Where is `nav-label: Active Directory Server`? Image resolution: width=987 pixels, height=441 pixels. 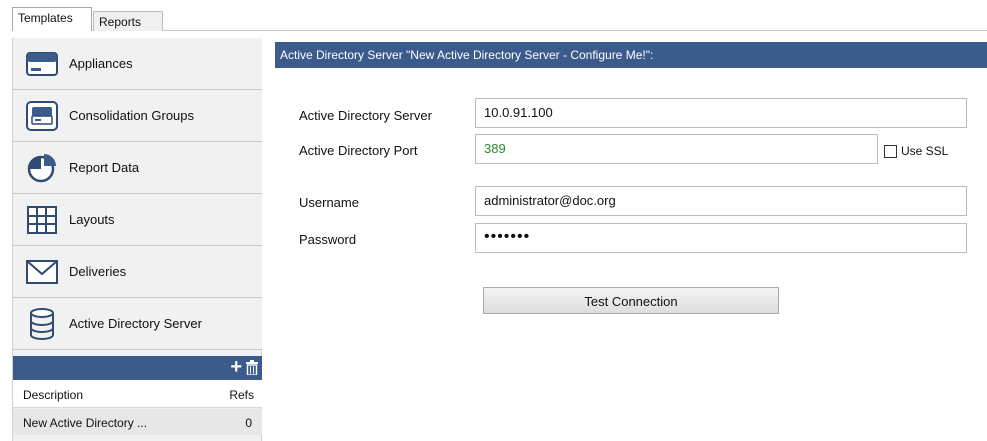 nav-label: Active Directory Server is located at coordinates (135, 323).